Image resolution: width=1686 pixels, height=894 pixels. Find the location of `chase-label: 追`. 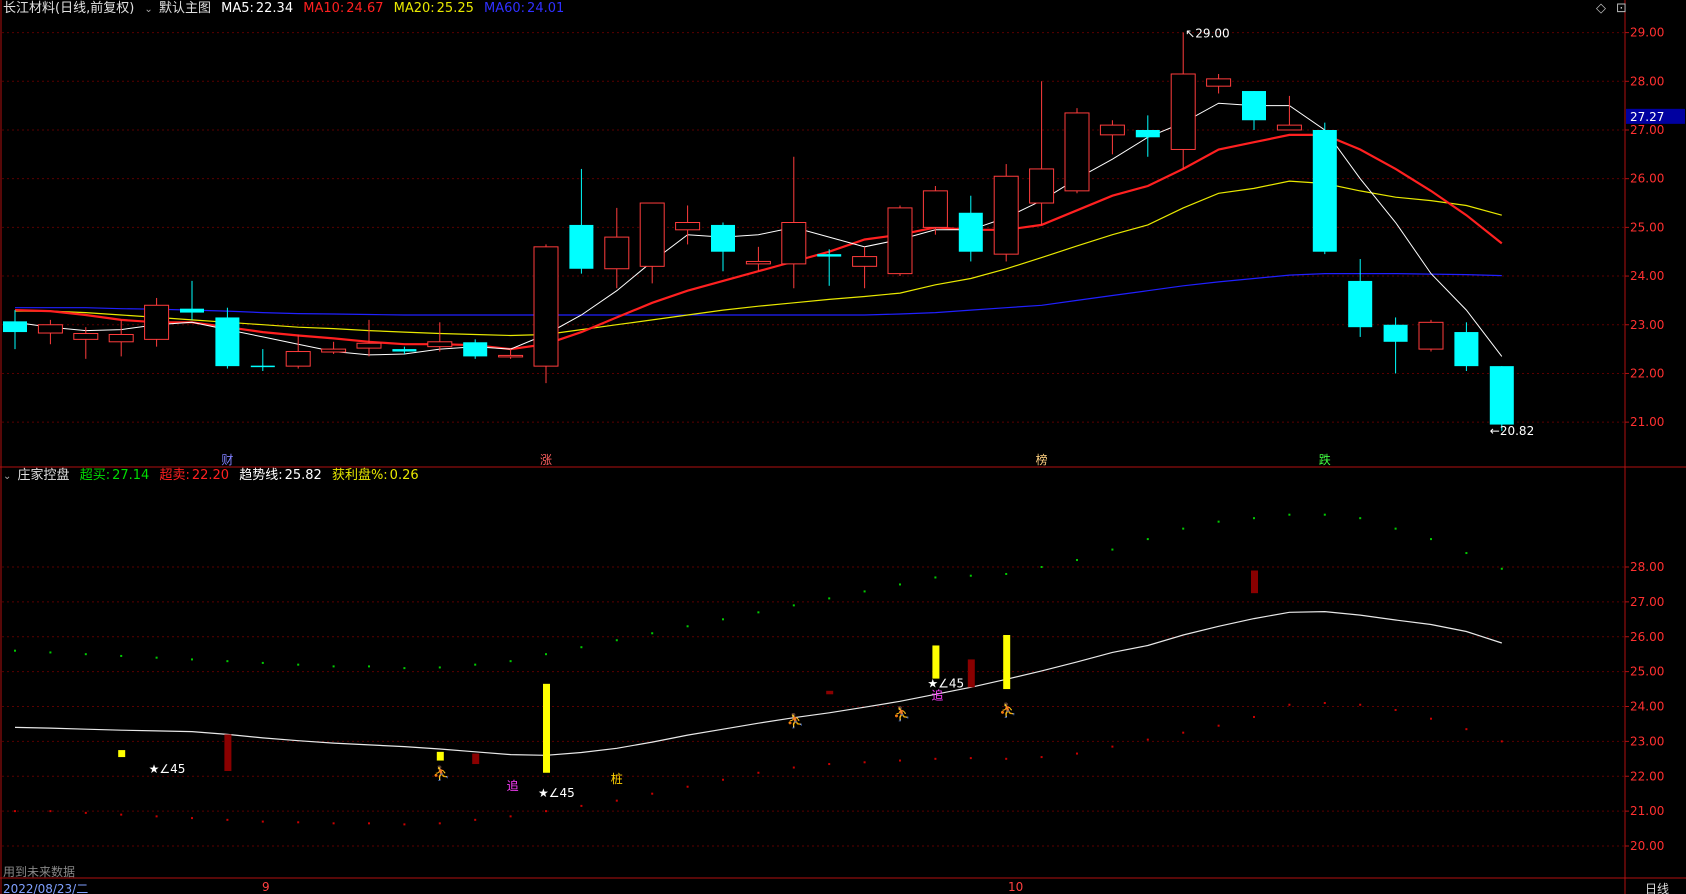

chase-label: 追 is located at coordinates (513, 785).